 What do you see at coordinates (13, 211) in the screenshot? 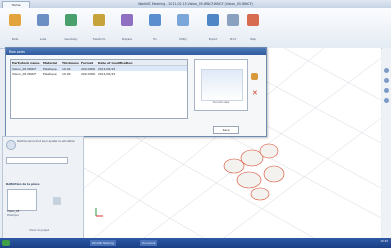
I see `part-name: Vision_05` at bounding box center [13, 211].